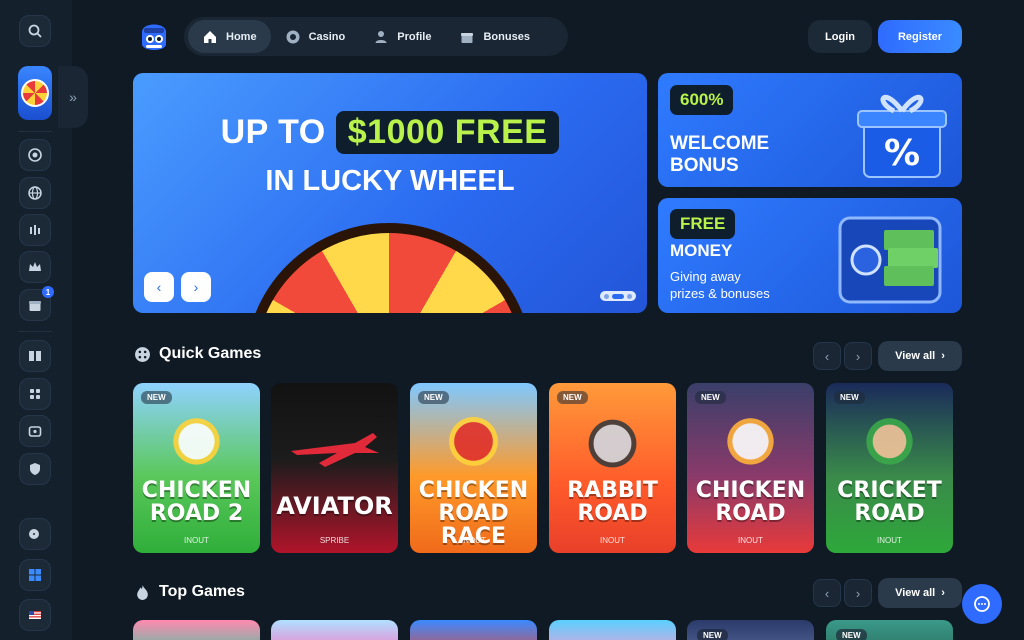 The width and height of the screenshot is (1024, 640). I want to click on wallet-icon, so click(35, 431).